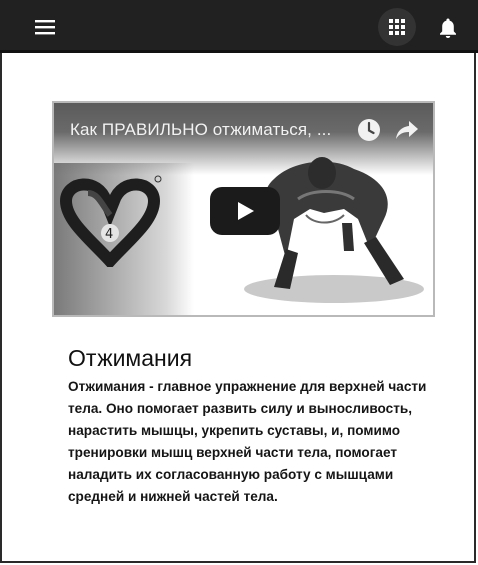 The width and height of the screenshot is (478, 565). I want to click on apps-button, so click(397, 27).